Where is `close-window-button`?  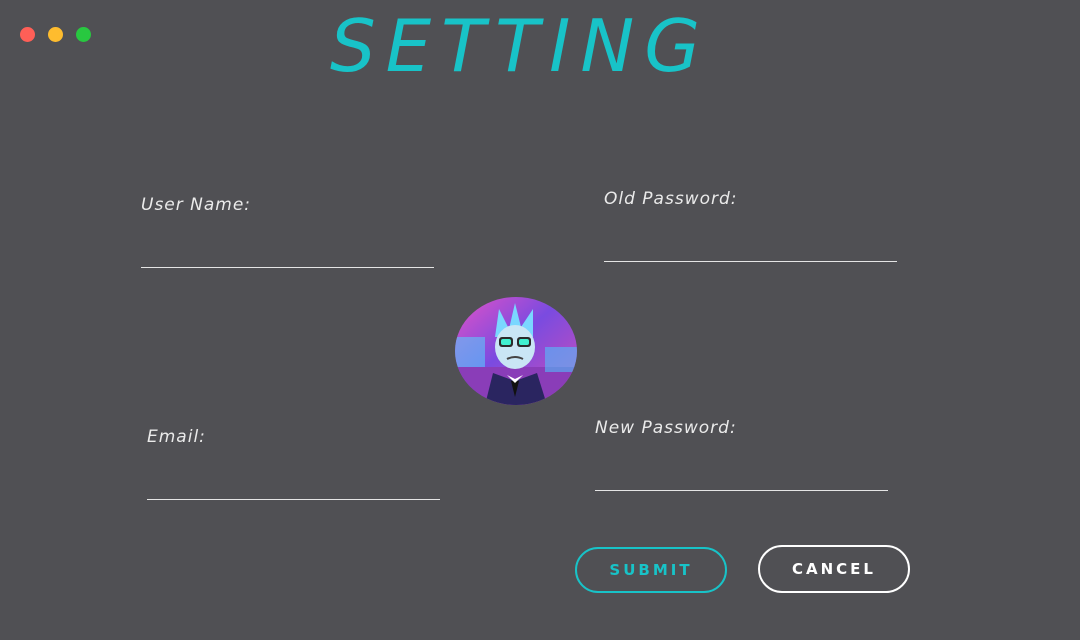
close-window-button is located at coordinates (27, 34).